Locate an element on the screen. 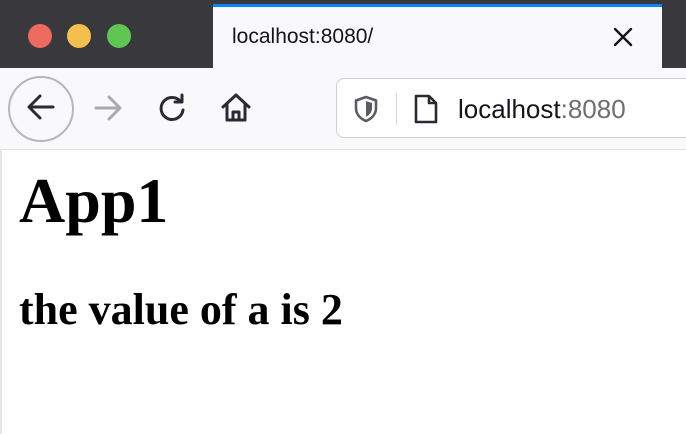 The height and width of the screenshot is (434, 686). url-host: localhost is located at coordinates (509, 109).